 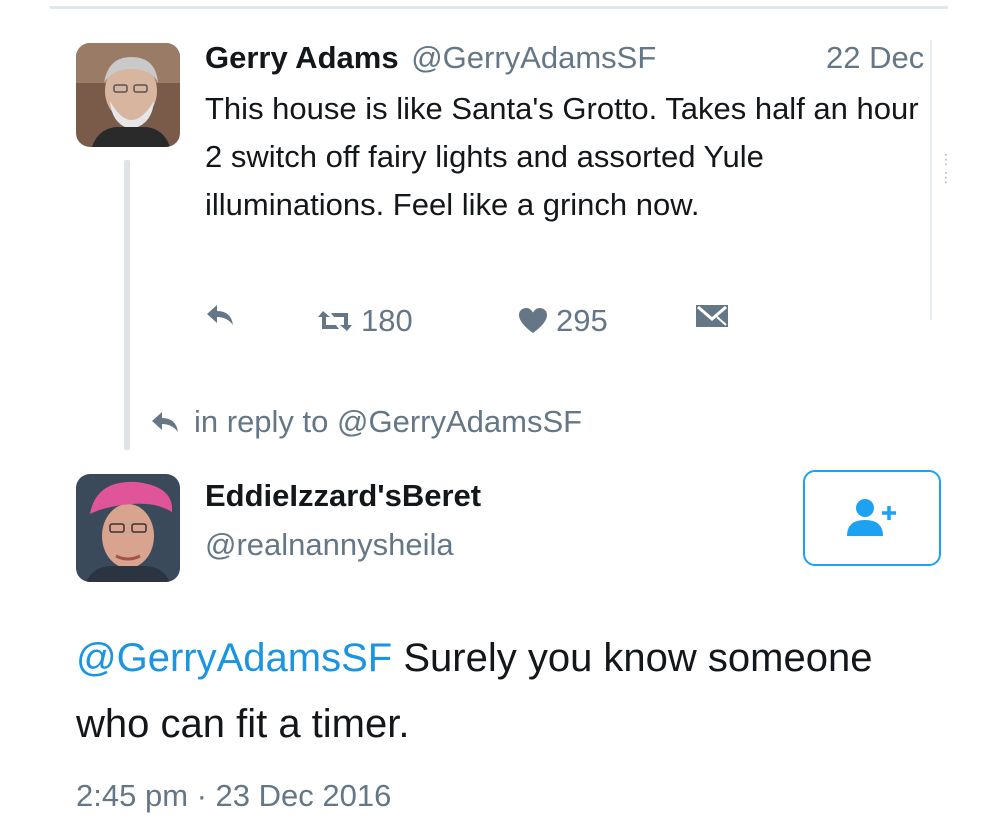 What do you see at coordinates (128, 528) in the screenshot?
I see `avatar-realnannysheila` at bounding box center [128, 528].